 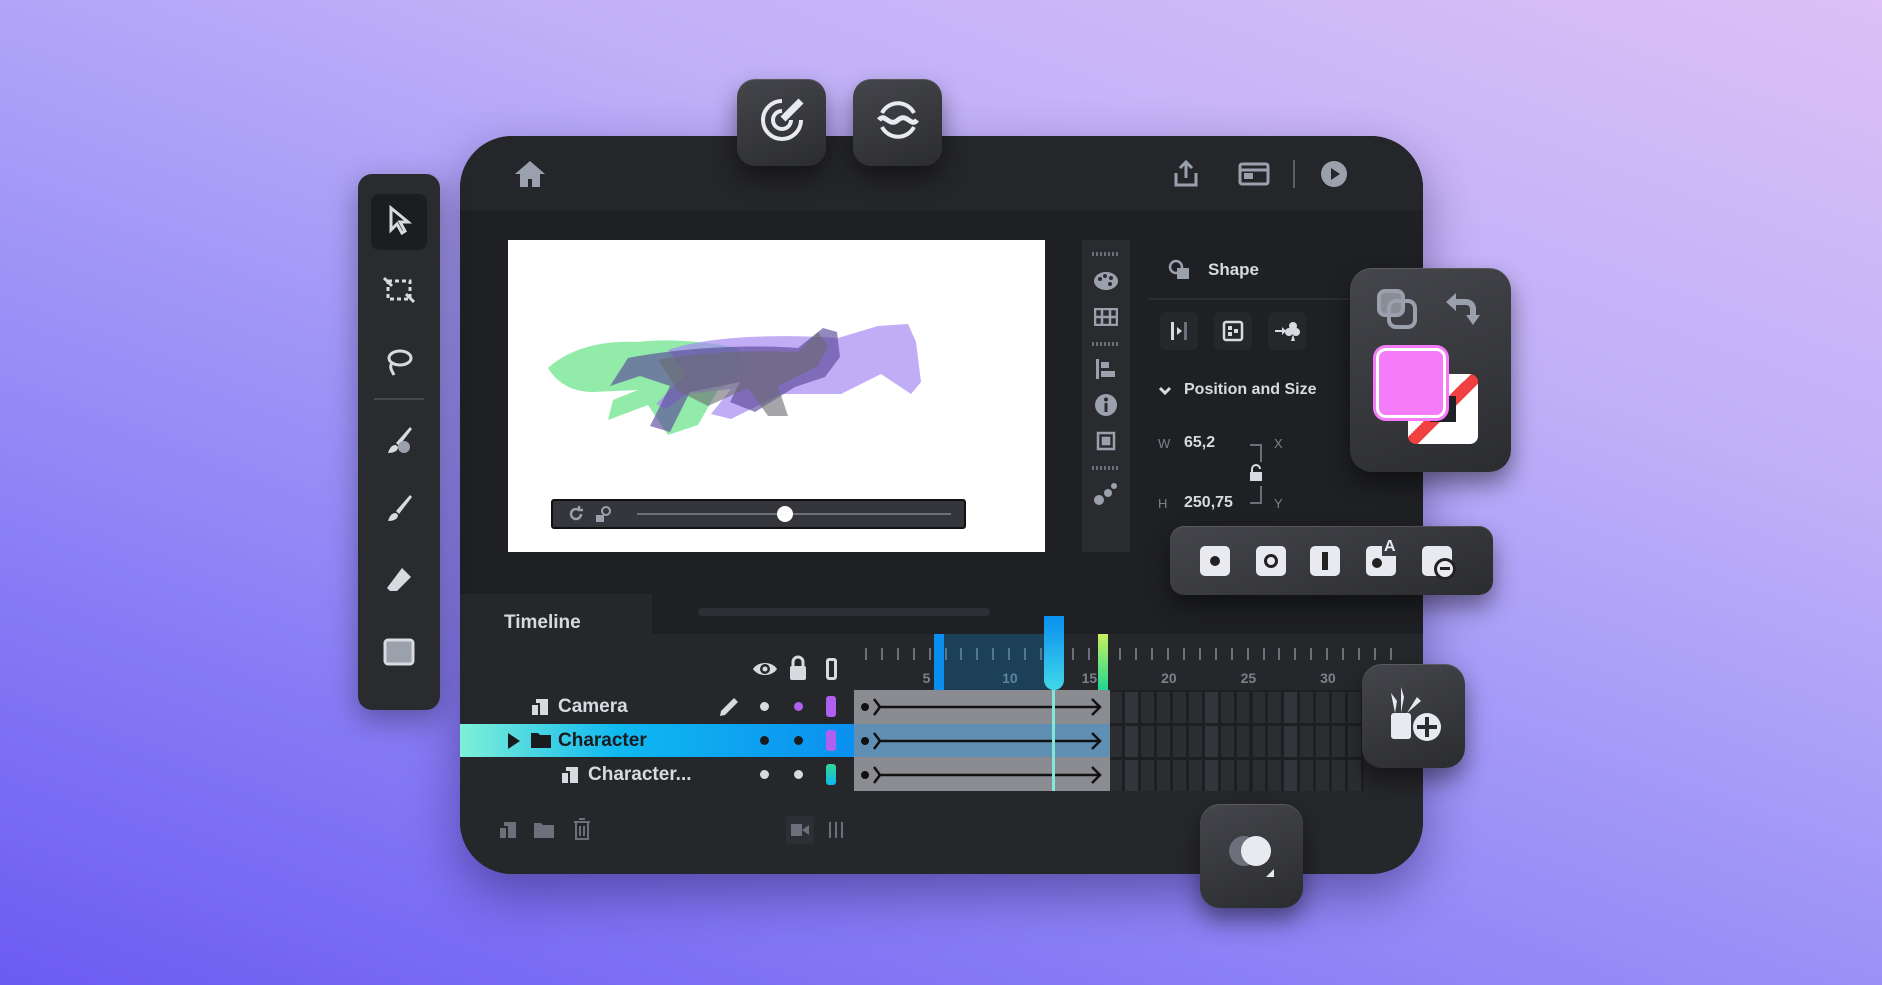 What do you see at coordinates (1411, 383) in the screenshot?
I see `fill-color-swatch` at bounding box center [1411, 383].